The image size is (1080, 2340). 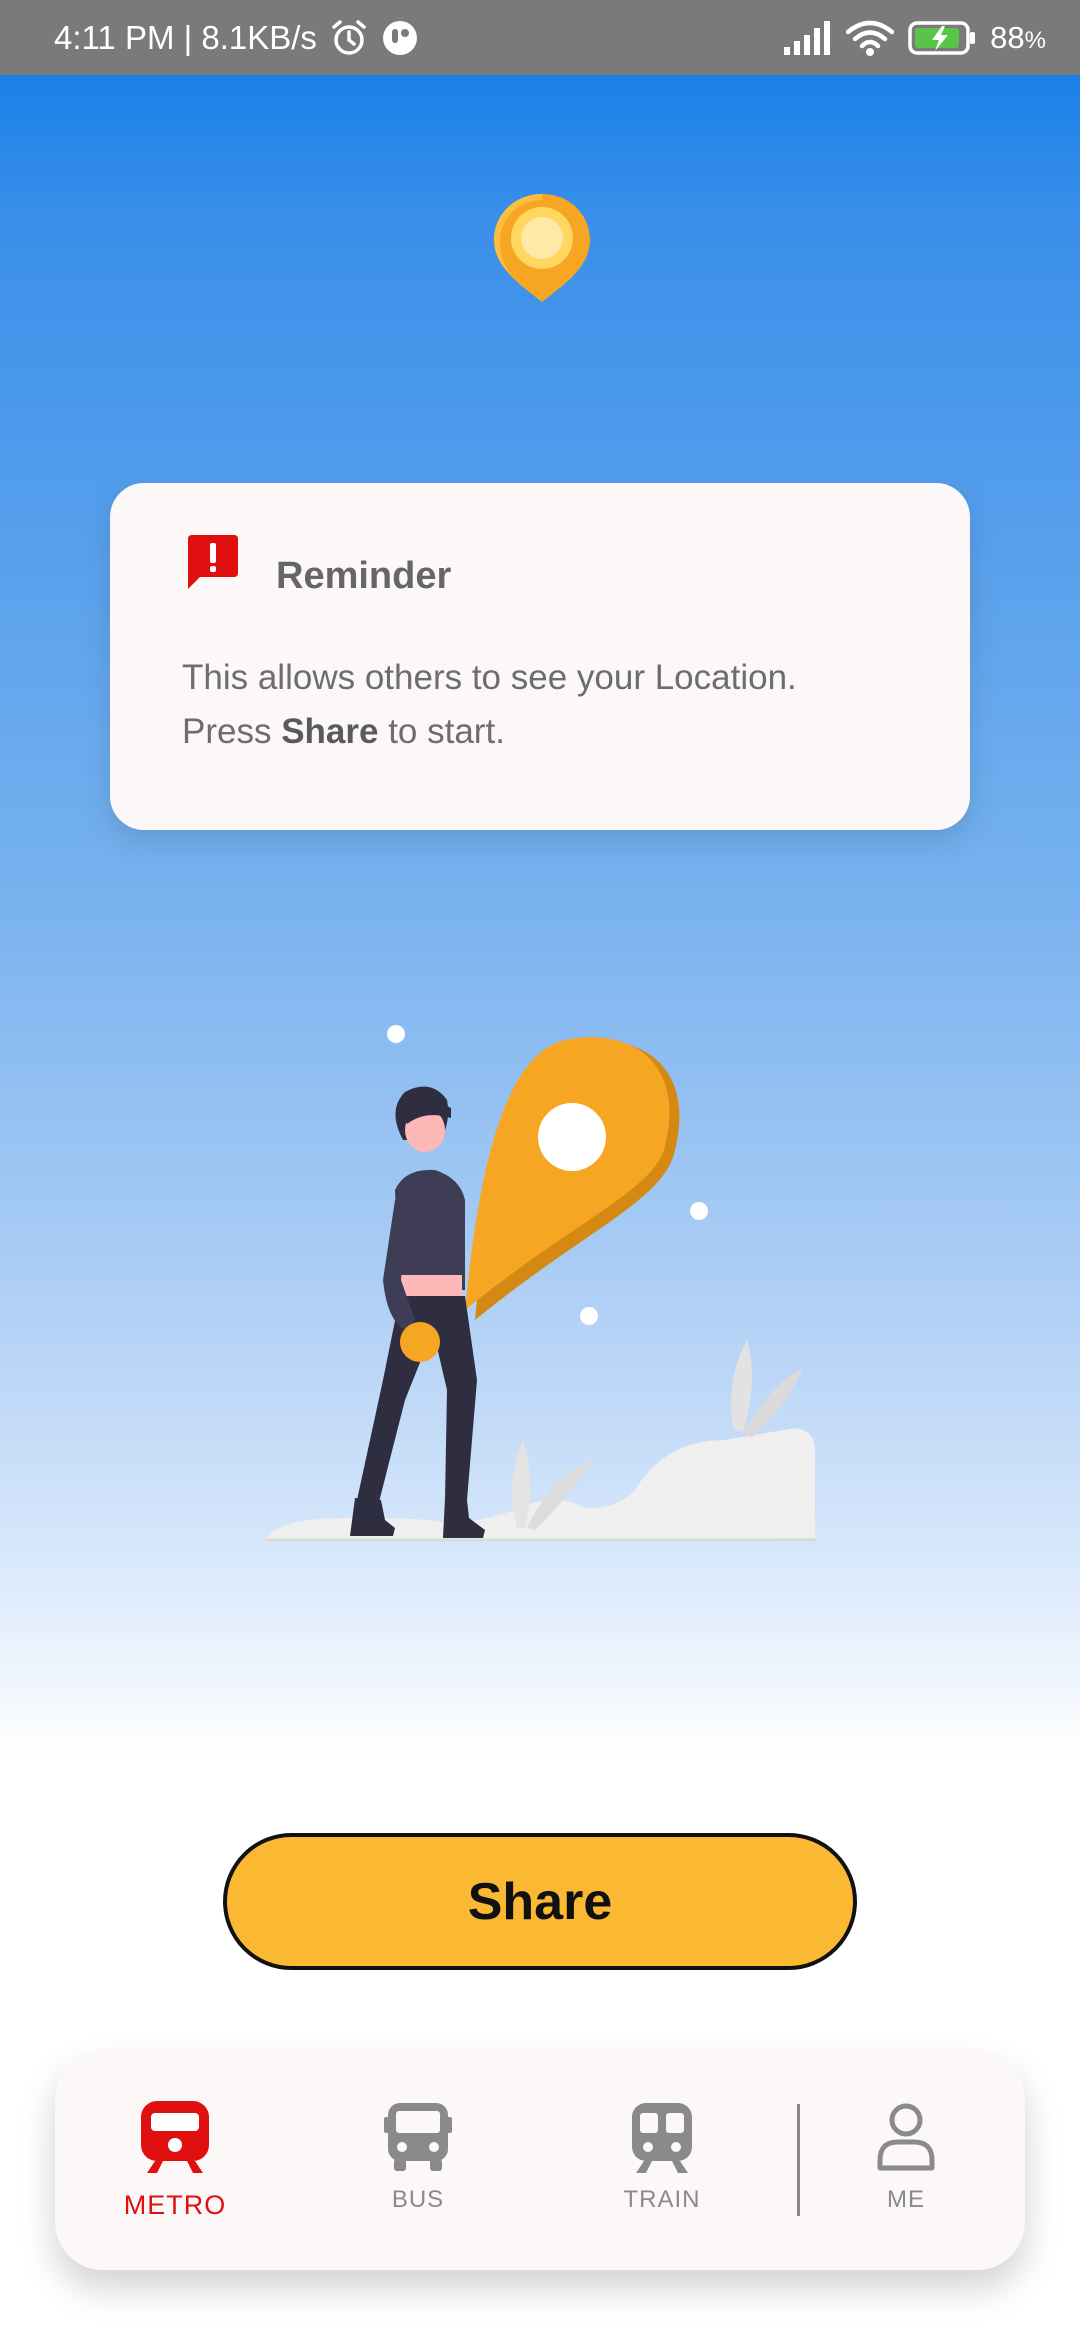 I want to click on status-bar: 4:11 PM | 8.1KB/s 88%, so click(x=540, y=37).